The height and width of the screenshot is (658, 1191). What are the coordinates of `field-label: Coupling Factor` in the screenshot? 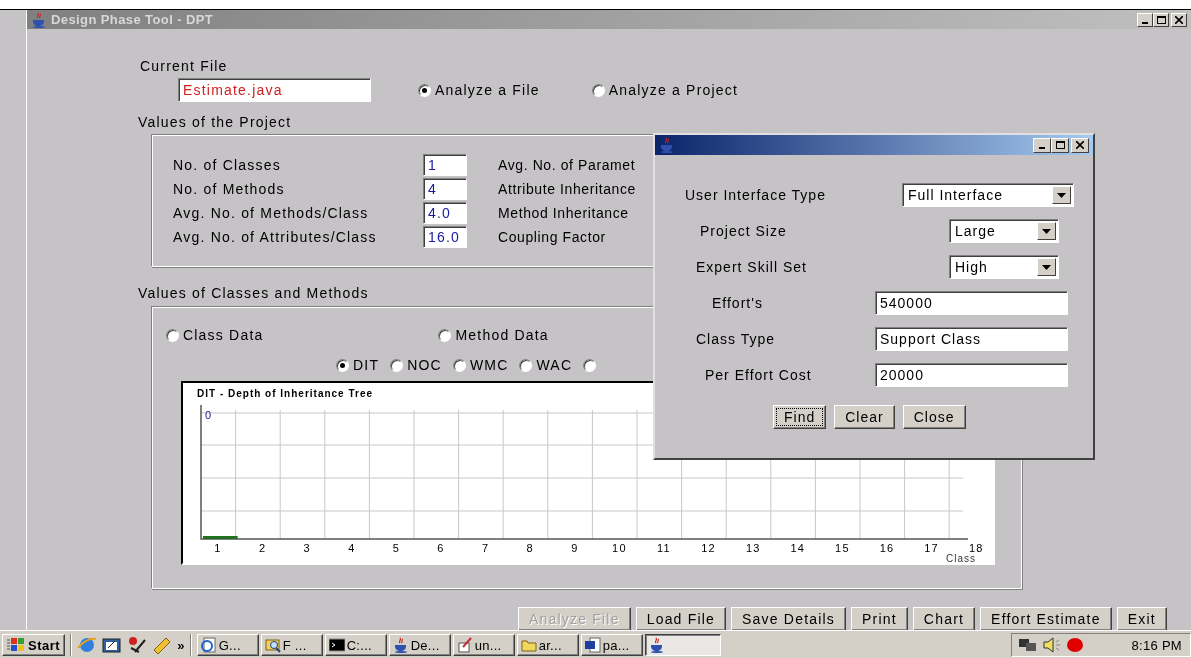 It's located at (552, 237).